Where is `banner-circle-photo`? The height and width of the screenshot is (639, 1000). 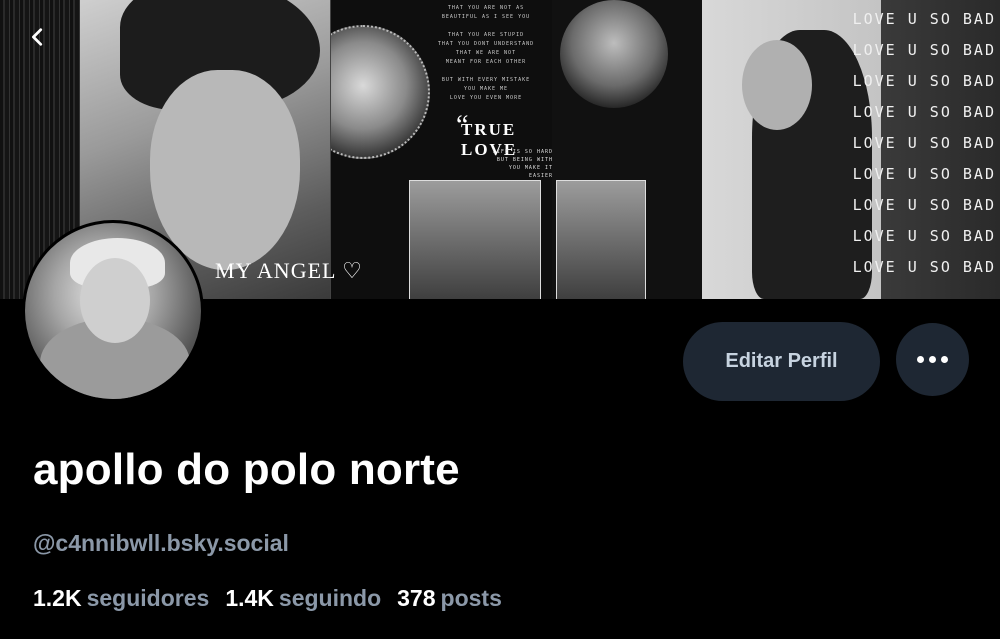 banner-circle-photo is located at coordinates (380, 92).